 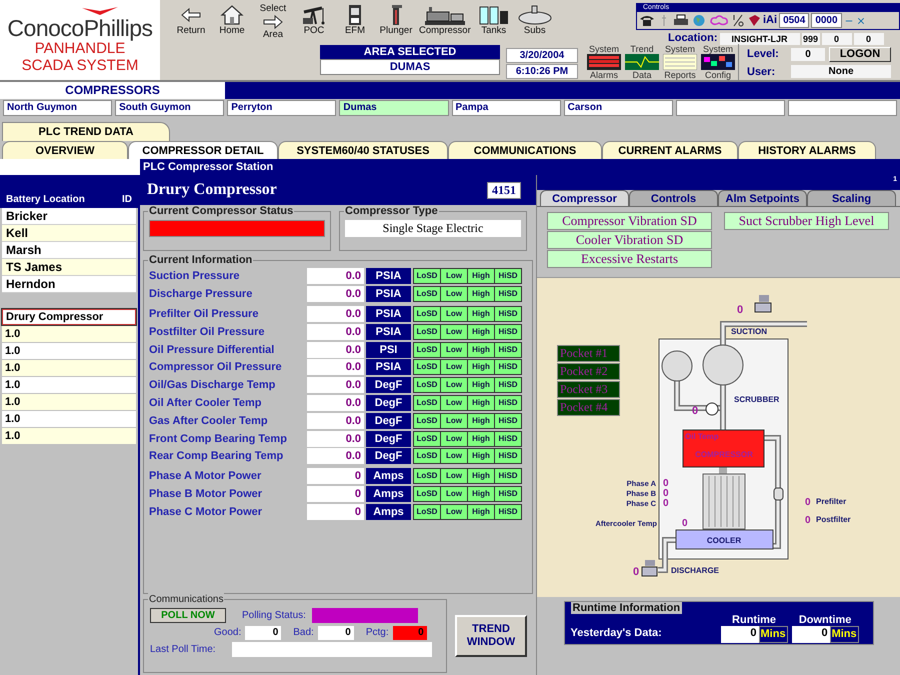 What do you see at coordinates (69, 284) in the screenshot?
I see `list-item: Herndon` at bounding box center [69, 284].